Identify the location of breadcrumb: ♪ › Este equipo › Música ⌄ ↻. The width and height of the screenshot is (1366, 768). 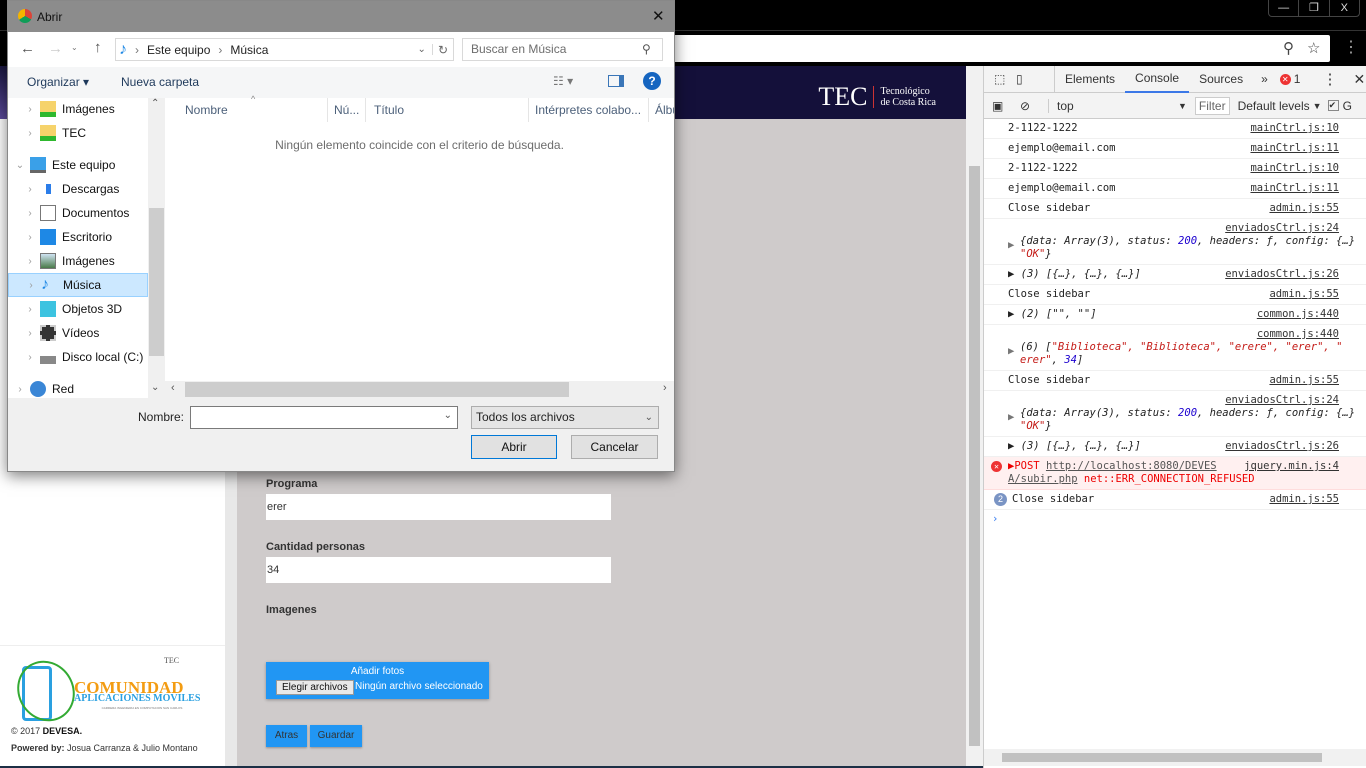
(284, 49).